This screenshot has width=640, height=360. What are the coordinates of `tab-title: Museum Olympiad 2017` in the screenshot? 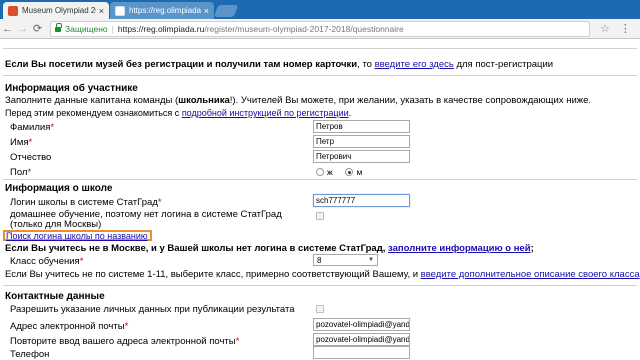 It's located at (59, 10).